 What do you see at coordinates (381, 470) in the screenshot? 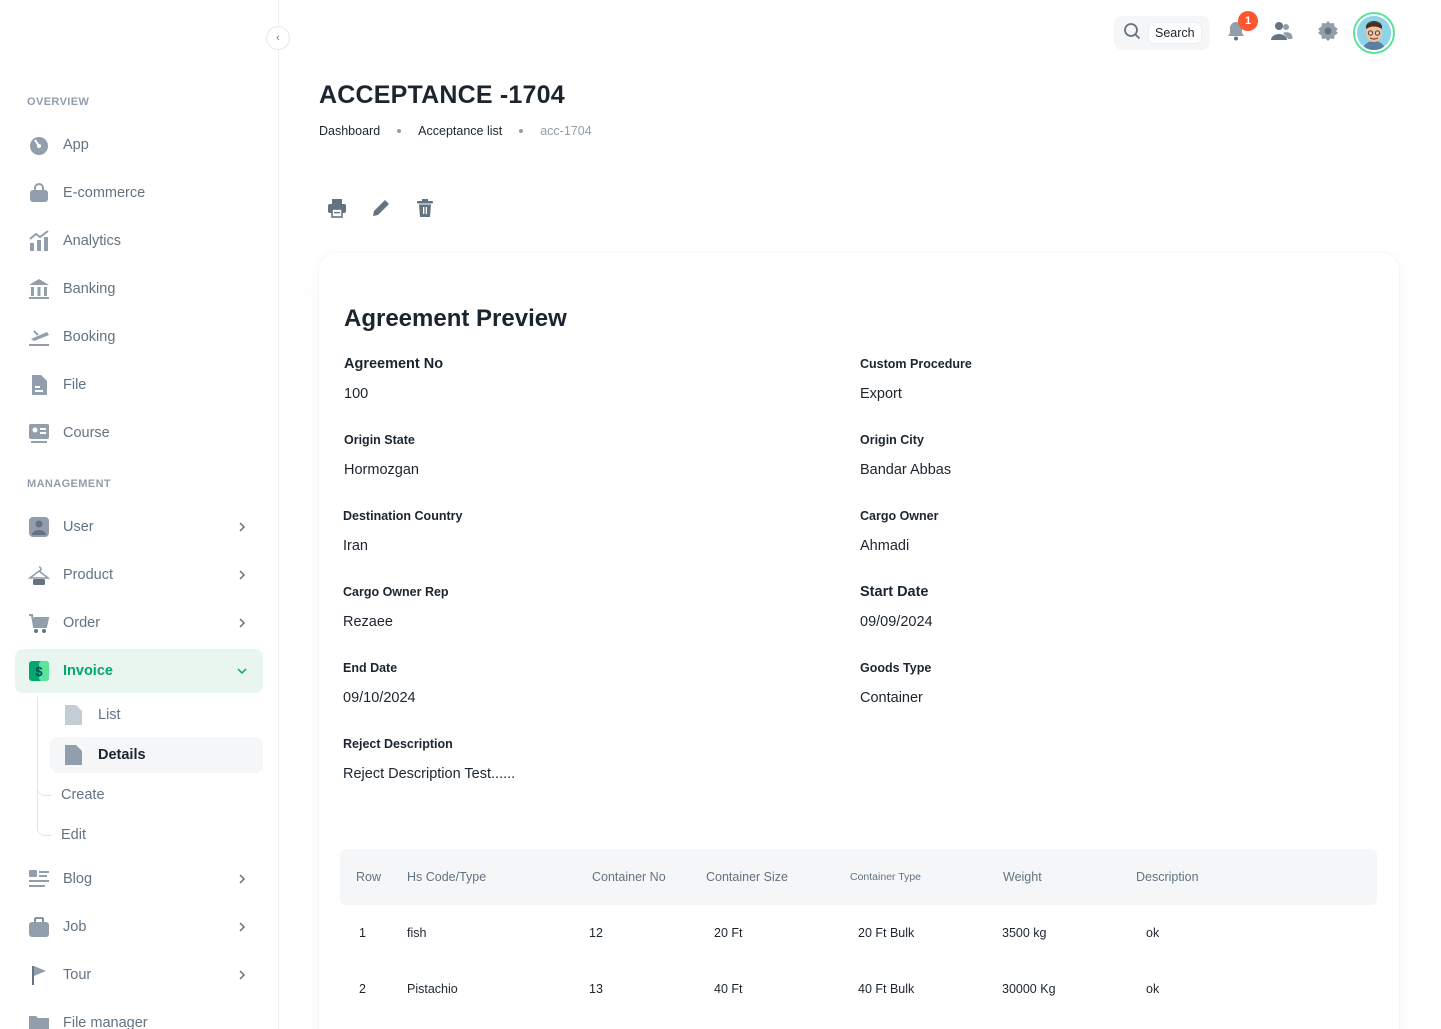
I see `value-origin-state: Hormozgan` at bounding box center [381, 470].